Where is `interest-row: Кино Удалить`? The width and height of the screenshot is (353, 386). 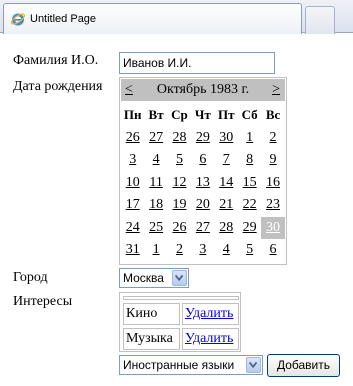
interest-row: Кино Удалить is located at coordinates (181, 314).